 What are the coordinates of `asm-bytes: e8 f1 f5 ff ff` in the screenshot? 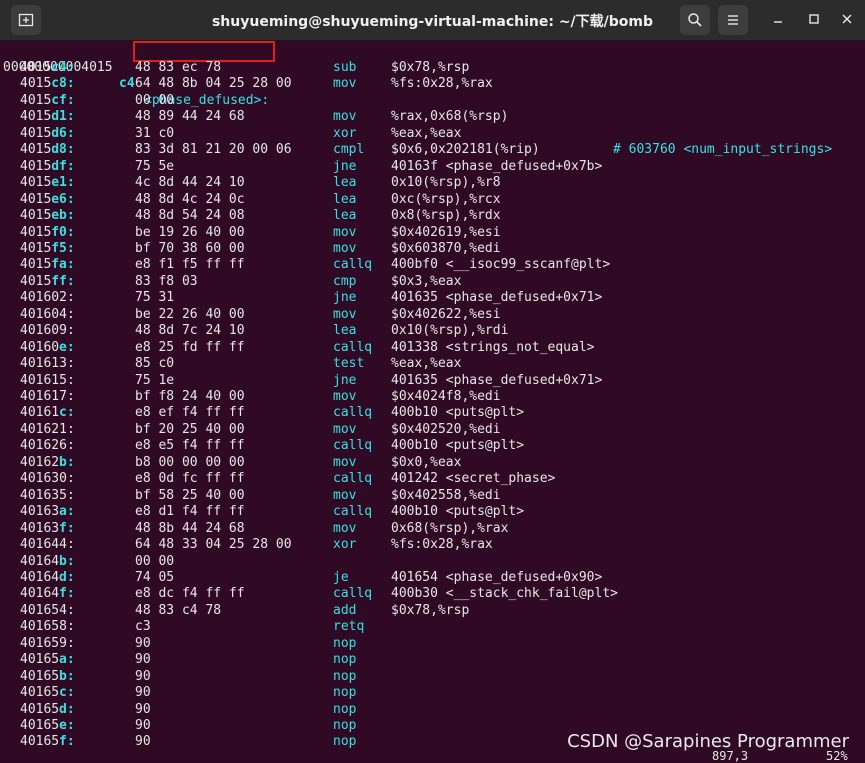 It's located at (190, 265).